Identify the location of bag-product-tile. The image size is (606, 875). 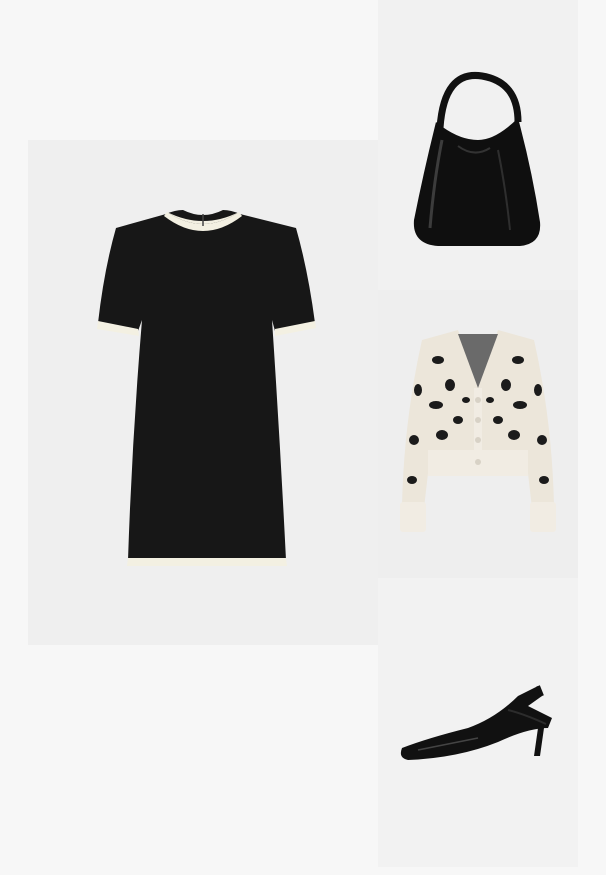
(478, 145).